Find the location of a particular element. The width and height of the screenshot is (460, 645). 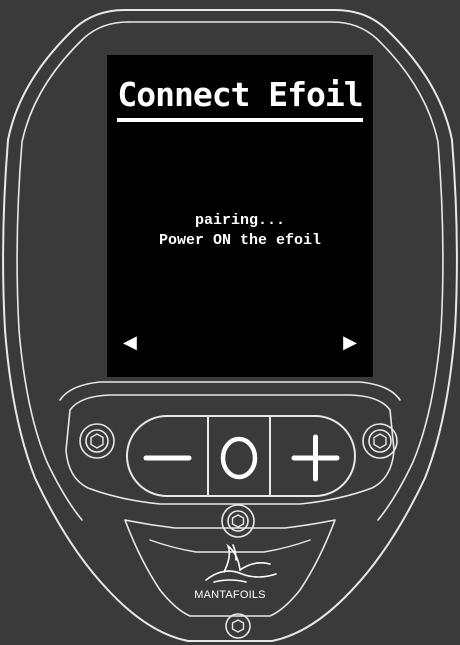

screen-title-text: Connect Efoil is located at coordinates (240, 98).